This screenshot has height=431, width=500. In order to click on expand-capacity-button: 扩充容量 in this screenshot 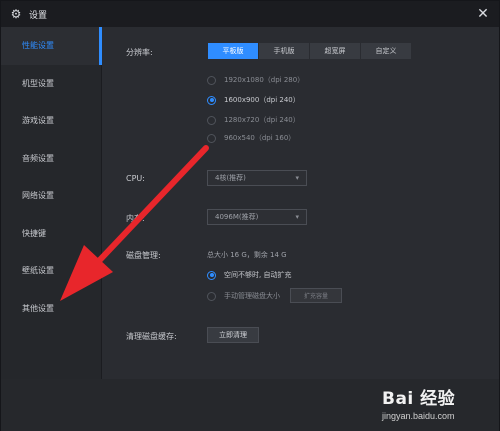, I will do `click(316, 295)`.